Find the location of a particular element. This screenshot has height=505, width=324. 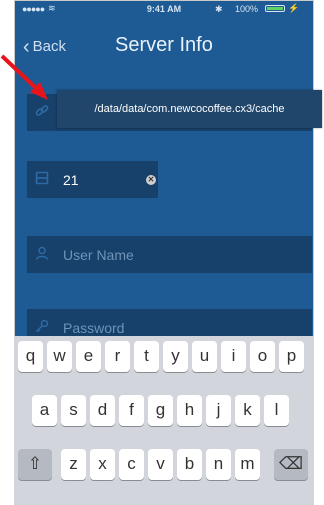

keyboard-row-3: ⇧ z x c v b n m ⌫ is located at coordinates (164, 466).